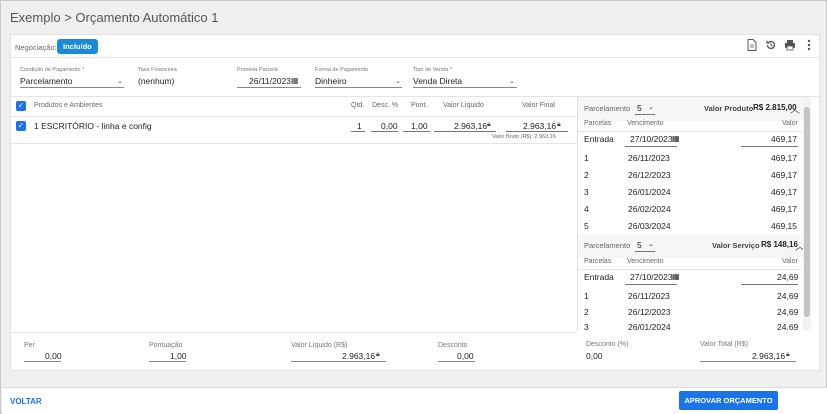  What do you see at coordinates (769, 146) in the screenshot?
I see `entrada-value-underline` at bounding box center [769, 146].